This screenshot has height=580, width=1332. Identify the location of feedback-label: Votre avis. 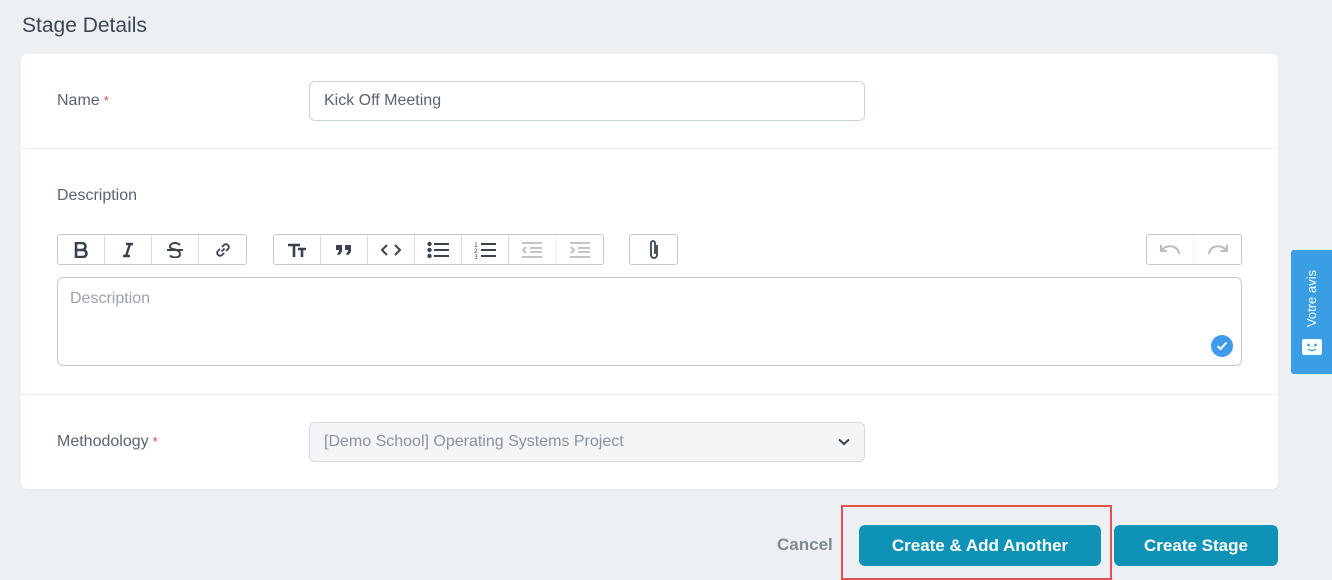
(1311, 298).